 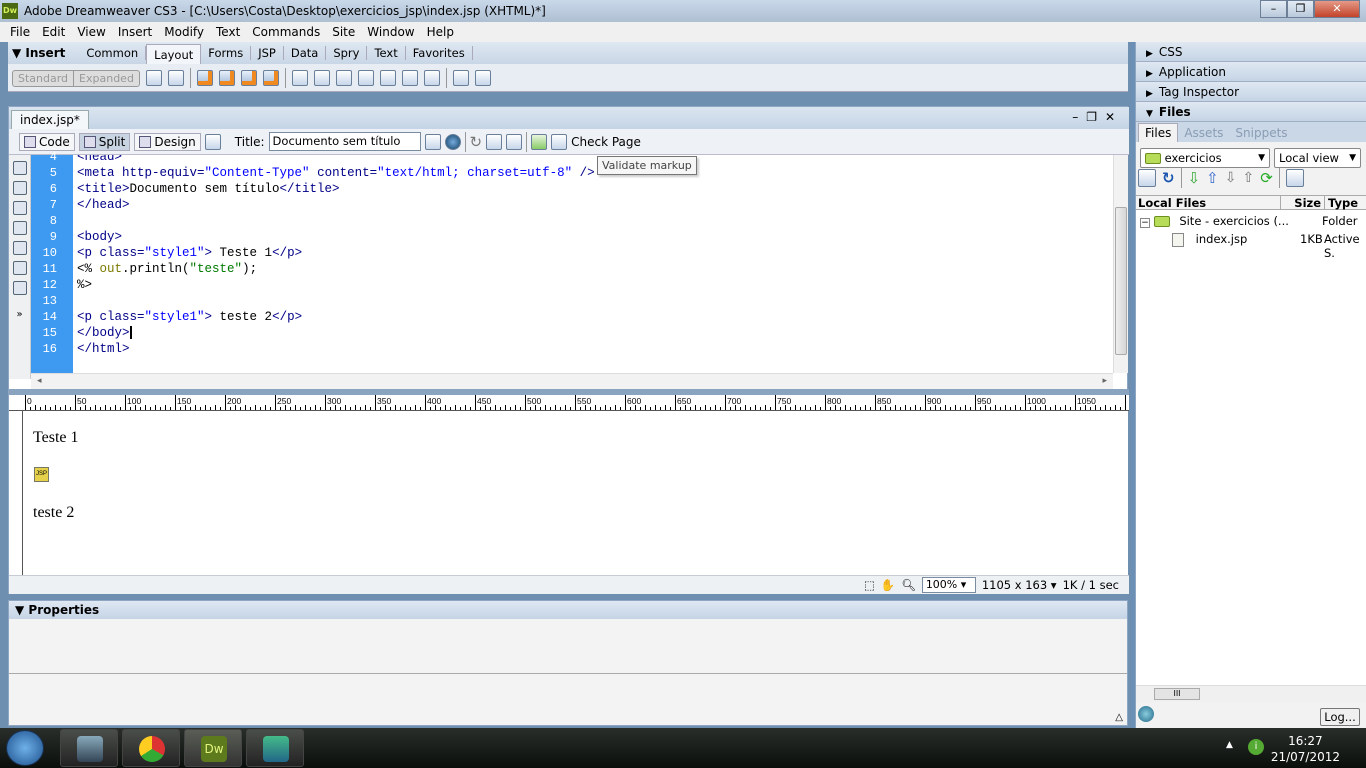 I want to click on visual-aids-icon, so click(x=514, y=141).